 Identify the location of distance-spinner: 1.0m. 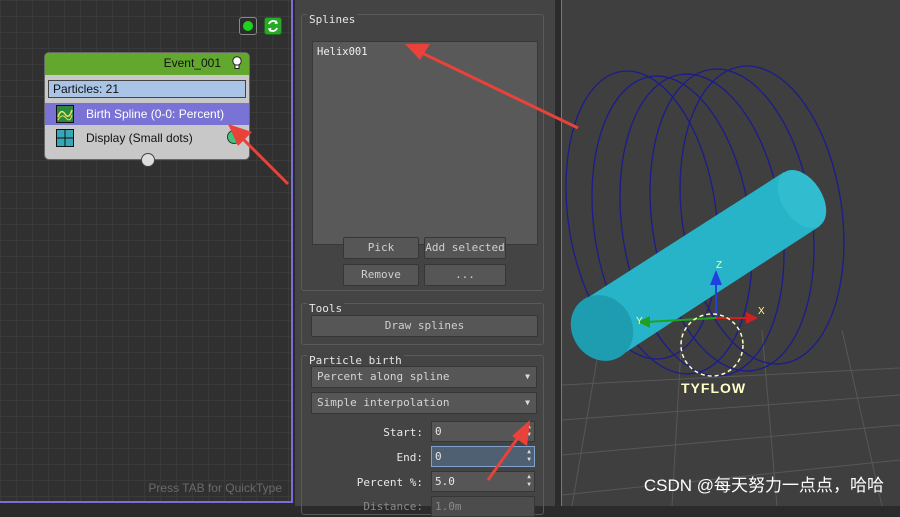
(483, 506).